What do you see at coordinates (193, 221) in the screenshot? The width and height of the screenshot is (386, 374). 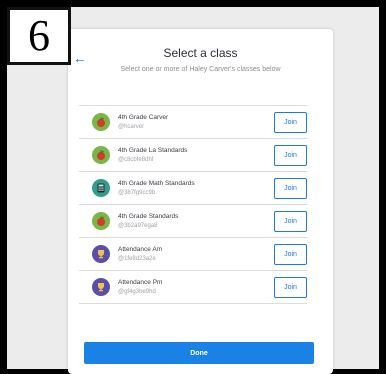 I see `class-row: 4th Grade Standards @3b2a97ega8 Join` at bounding box center [193, 221].